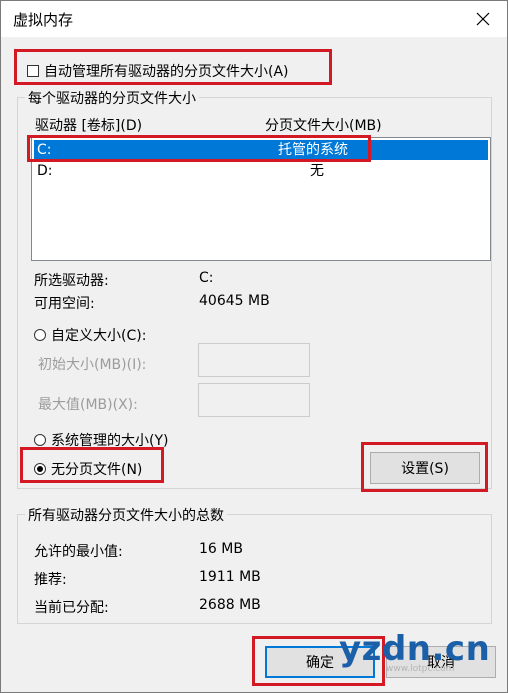 The width and height of the screenshot is (508, 693). I want to click on system-managed-label: 系统管理的大小(Y), so click(110, 441).